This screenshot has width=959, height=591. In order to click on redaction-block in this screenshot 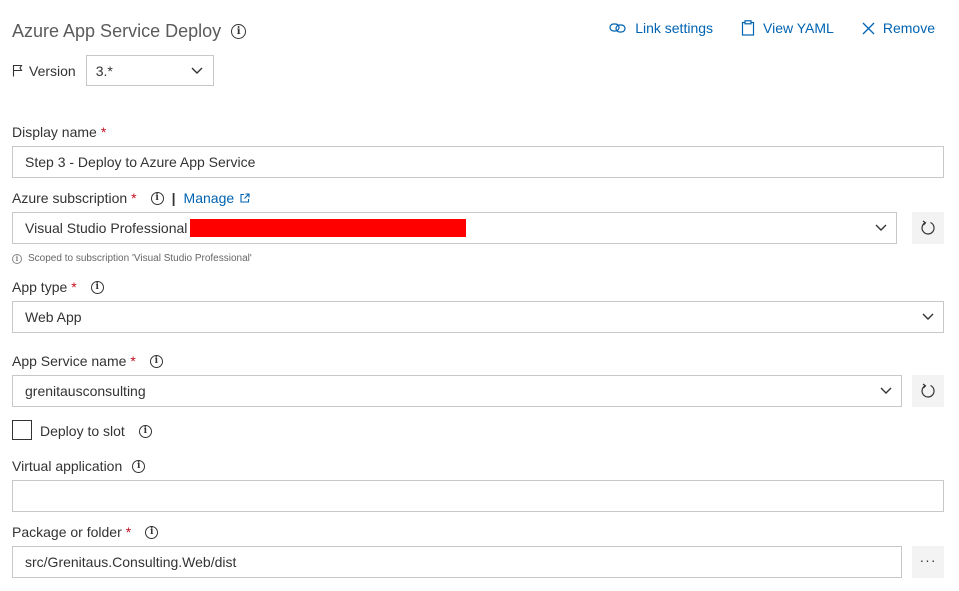, I will do `click(328, 228)`.